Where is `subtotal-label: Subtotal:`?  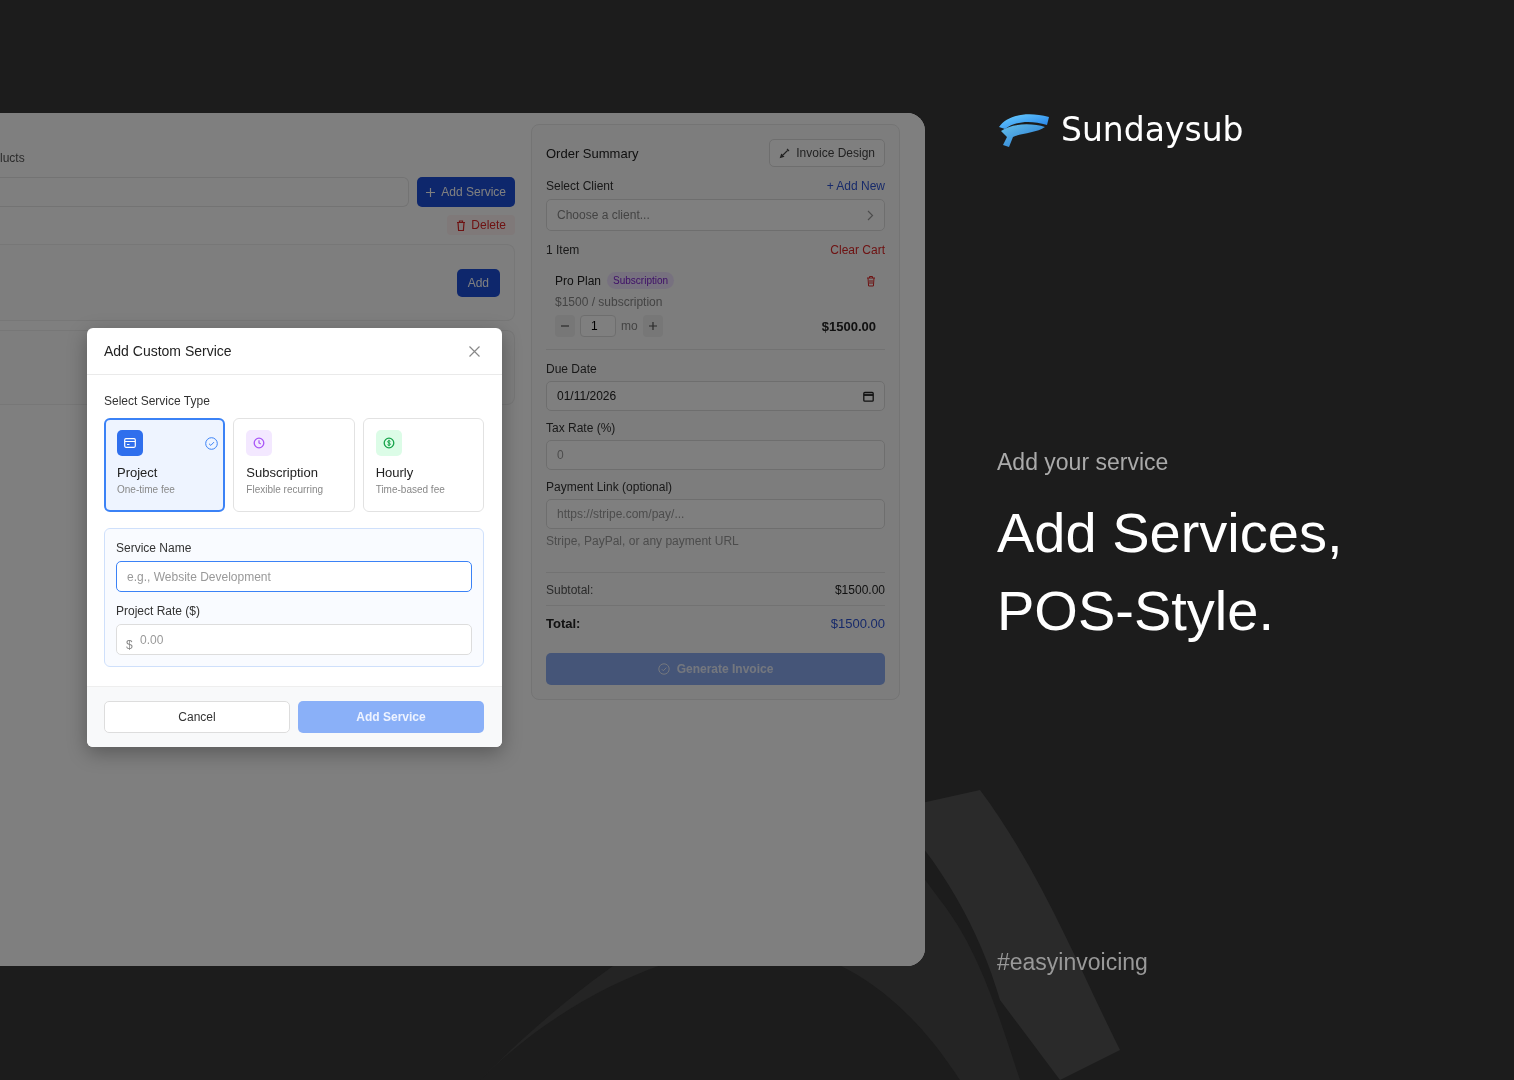
subtotal-label: Subtotal: is located at coordinates (570, 590).